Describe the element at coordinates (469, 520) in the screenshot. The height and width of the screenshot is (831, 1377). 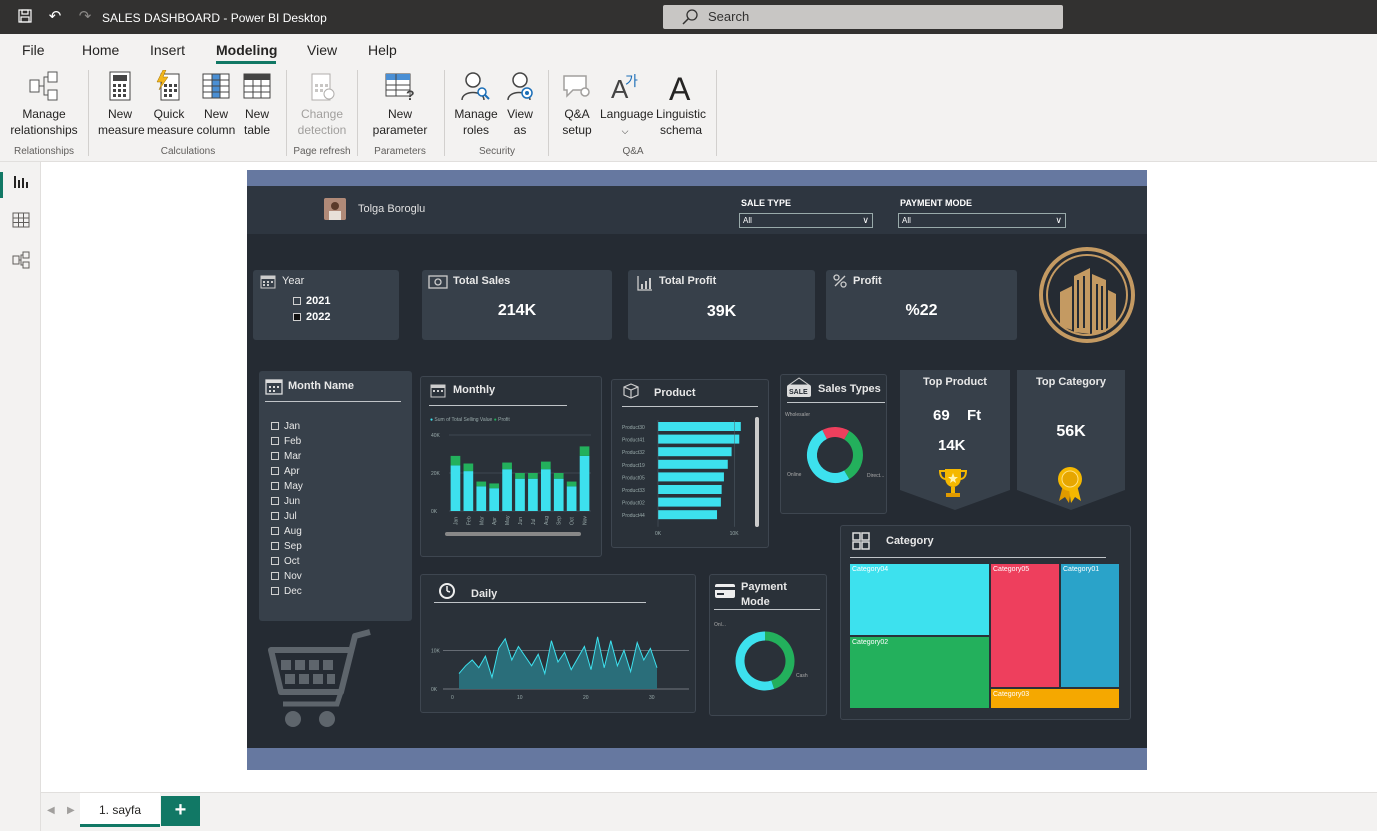
I see `x-tick-label: Feb` at that location.